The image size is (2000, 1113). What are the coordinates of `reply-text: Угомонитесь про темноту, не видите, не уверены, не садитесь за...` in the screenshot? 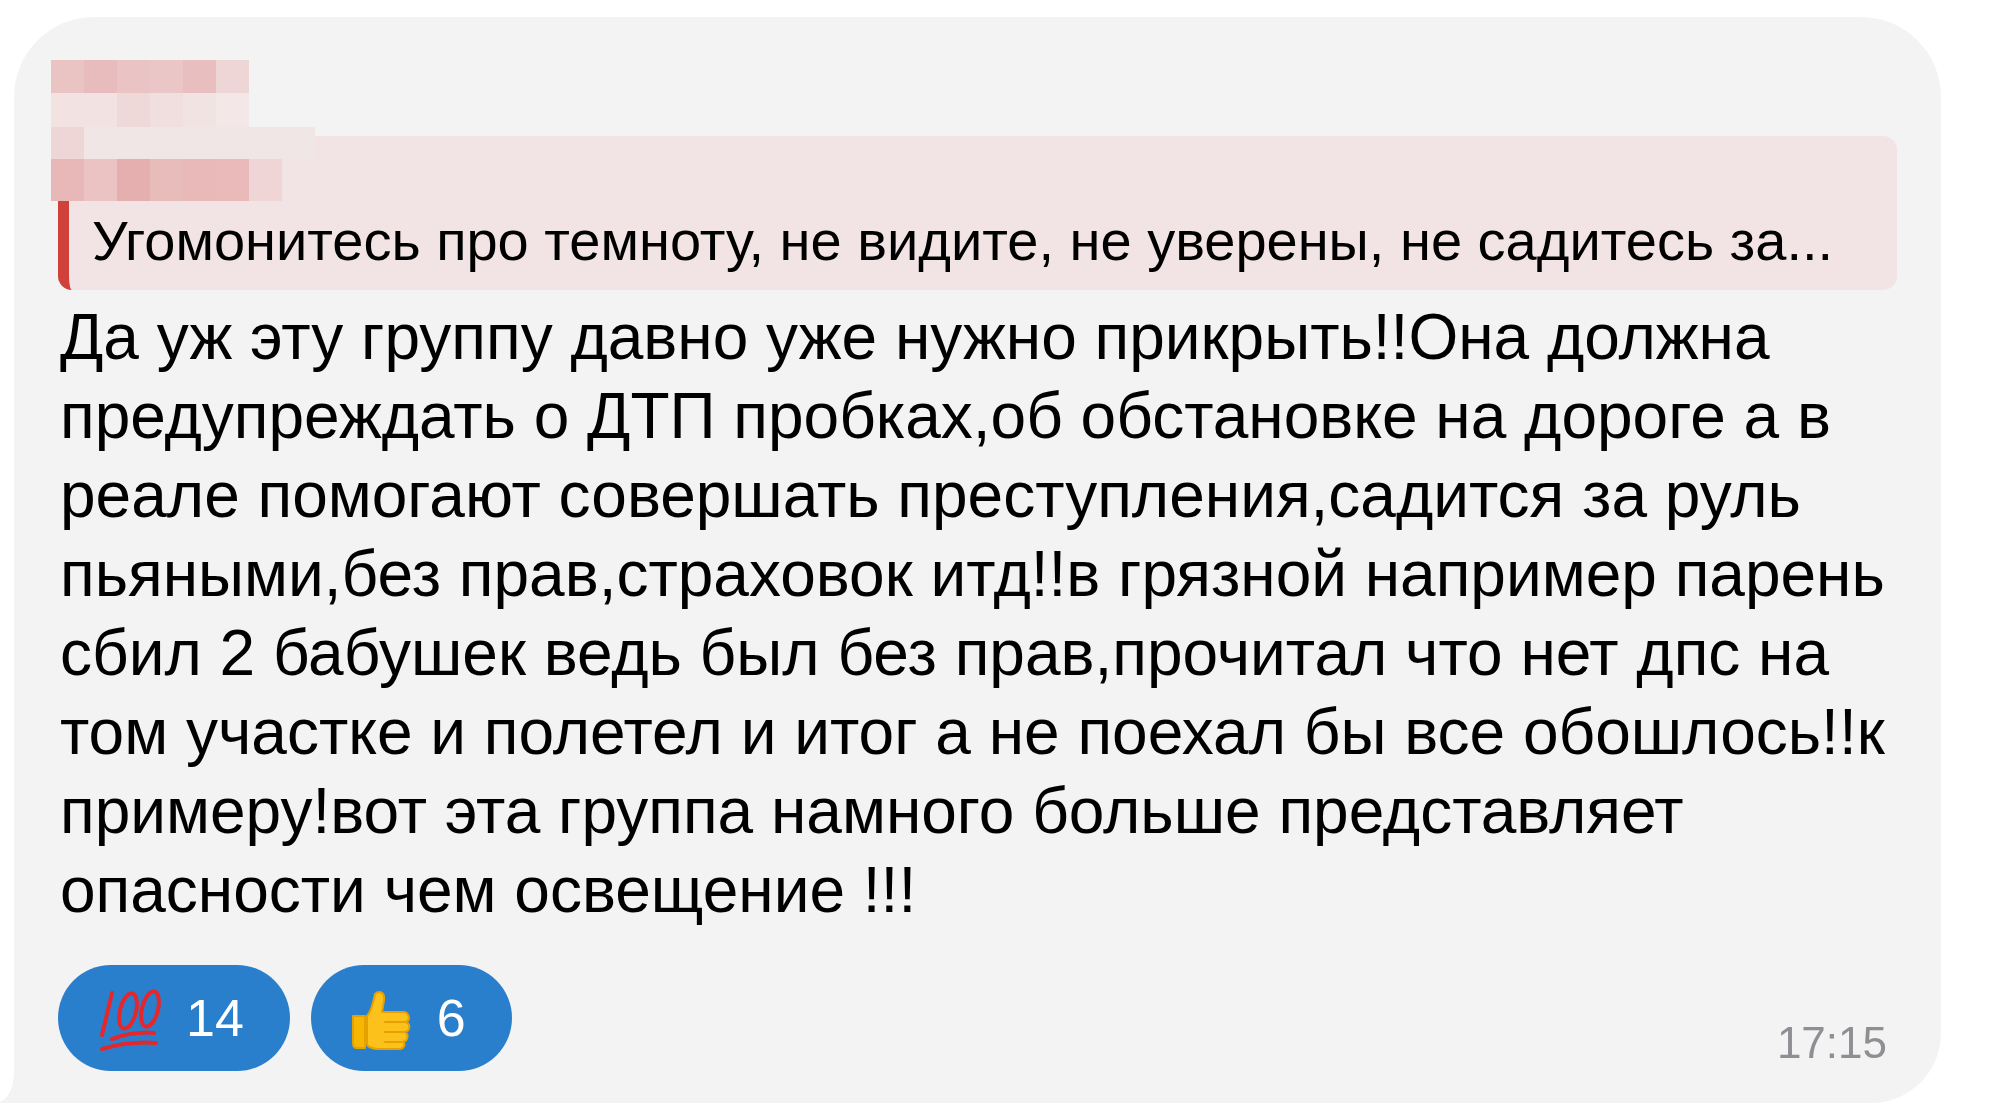 It's located at (963, 241).